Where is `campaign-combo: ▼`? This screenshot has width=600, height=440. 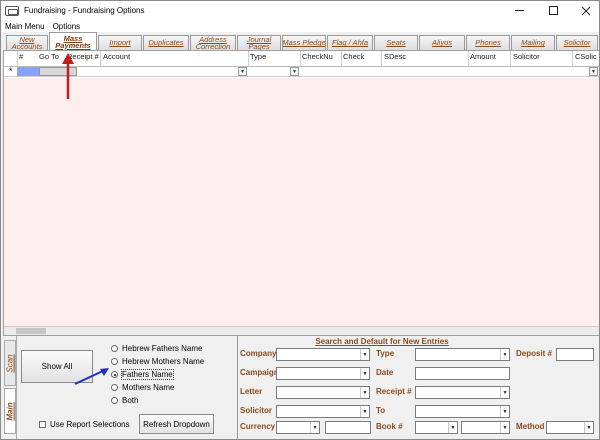
campaign-combo: ▼ is located at coordinates (323, 373).